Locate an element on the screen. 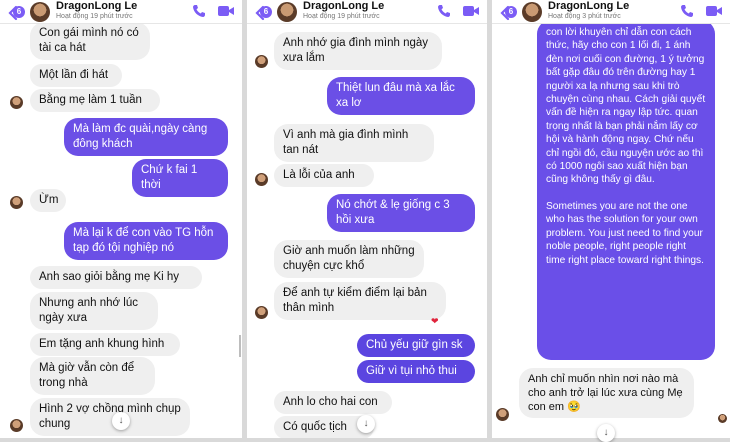 The width and height of the screenshot is (730, 442). heart-reaction-icon: ❤ is located at coordinates (435, 321).